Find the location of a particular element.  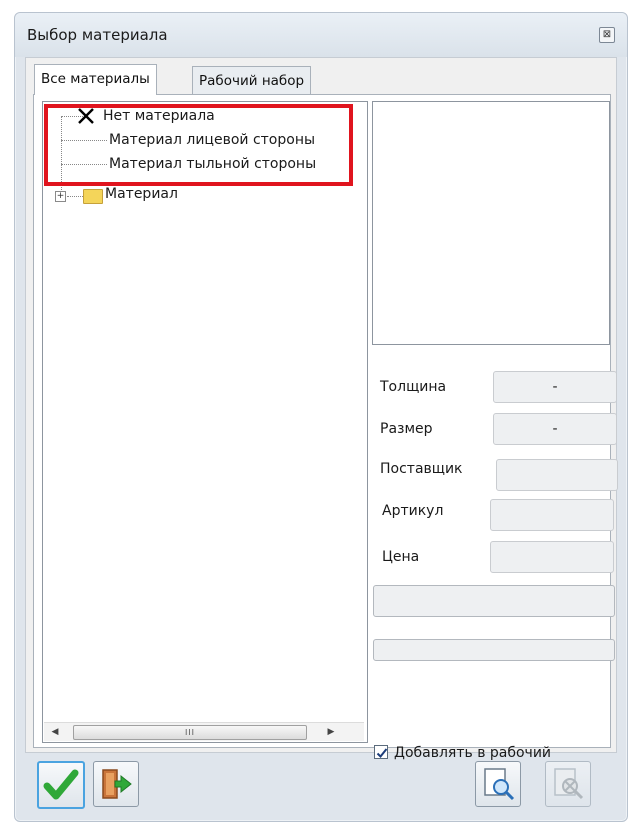

add-to-workset-checkbox is located at coordinates (381, 752).